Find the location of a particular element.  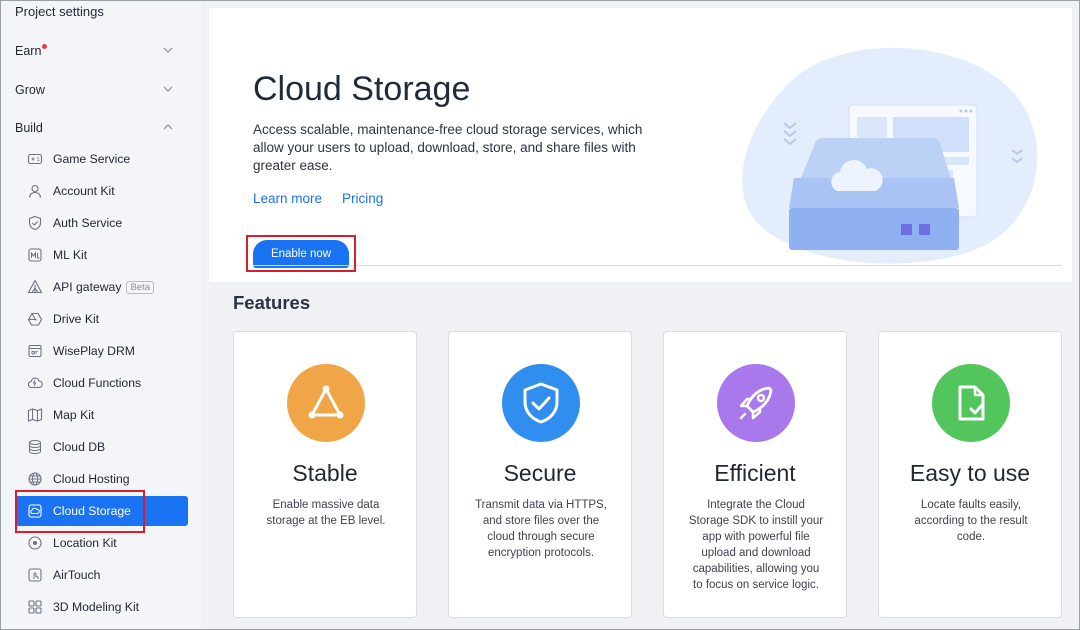

sidebar-item-label: Cloud Storage is located at coordinates (92, 511).